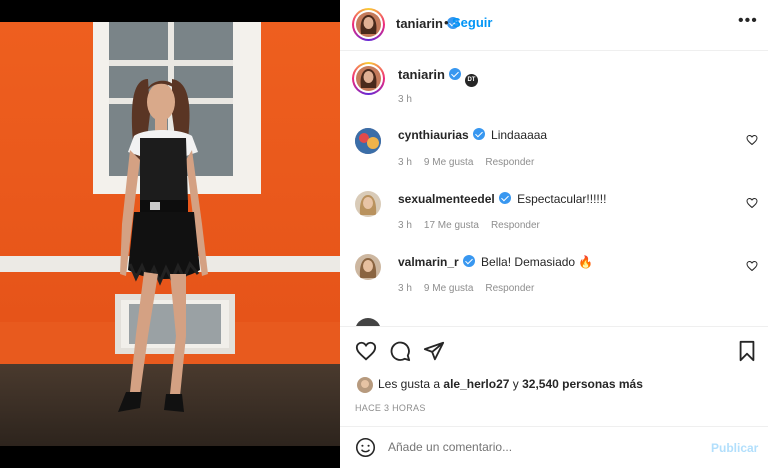 The image size is (768, 468). I want to click on comment-input, so click(543, 447).